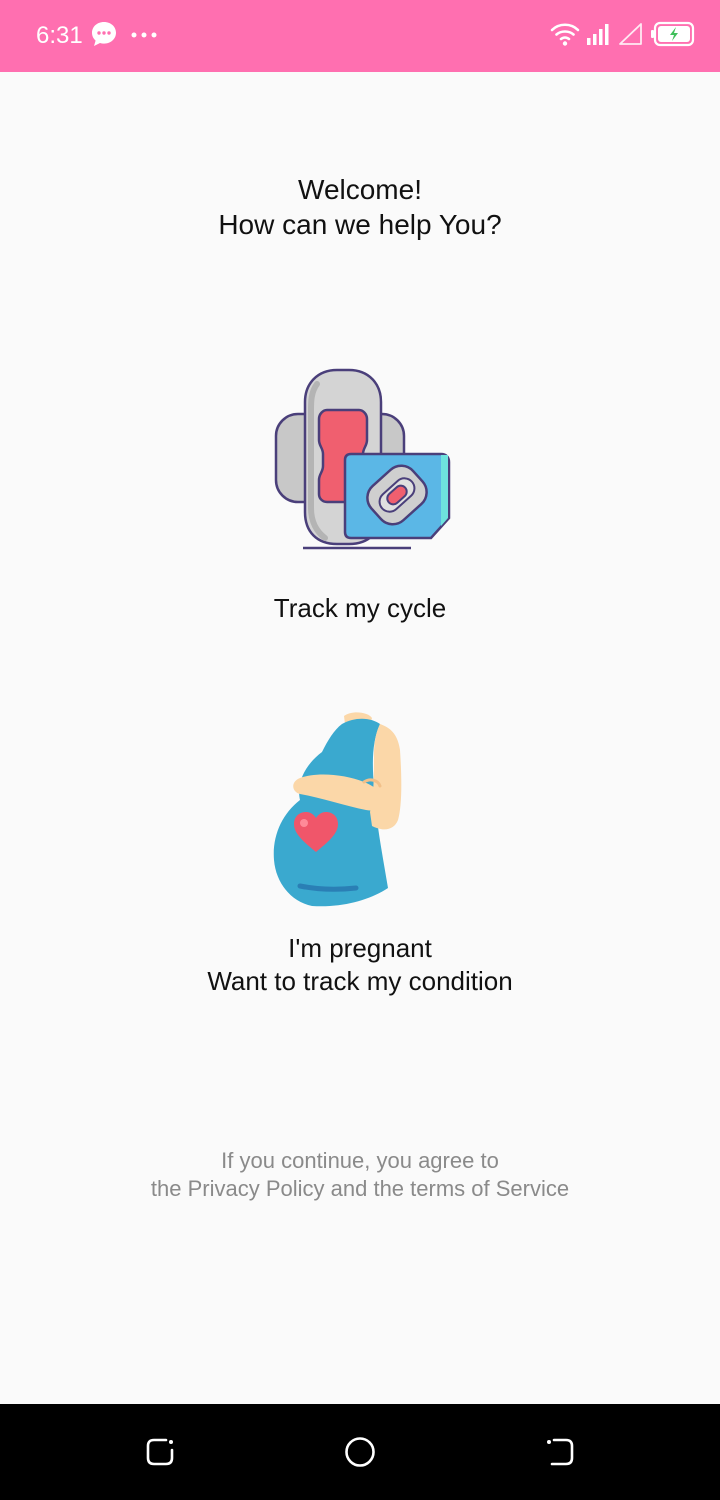 The image size is (720, 1500). Describe the element at coordinates (362, 459) in the screenshot. I see `sanitary-pad-icon` at that location.